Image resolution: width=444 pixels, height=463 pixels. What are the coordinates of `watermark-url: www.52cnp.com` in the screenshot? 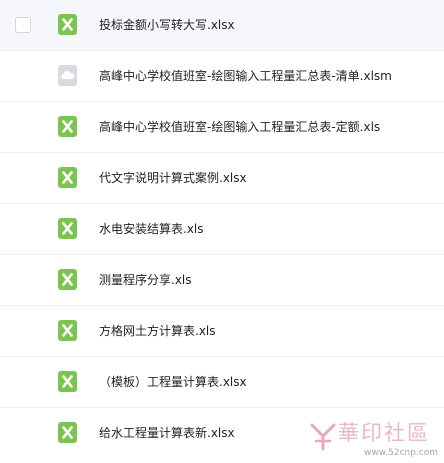 It's located at (401, 453).